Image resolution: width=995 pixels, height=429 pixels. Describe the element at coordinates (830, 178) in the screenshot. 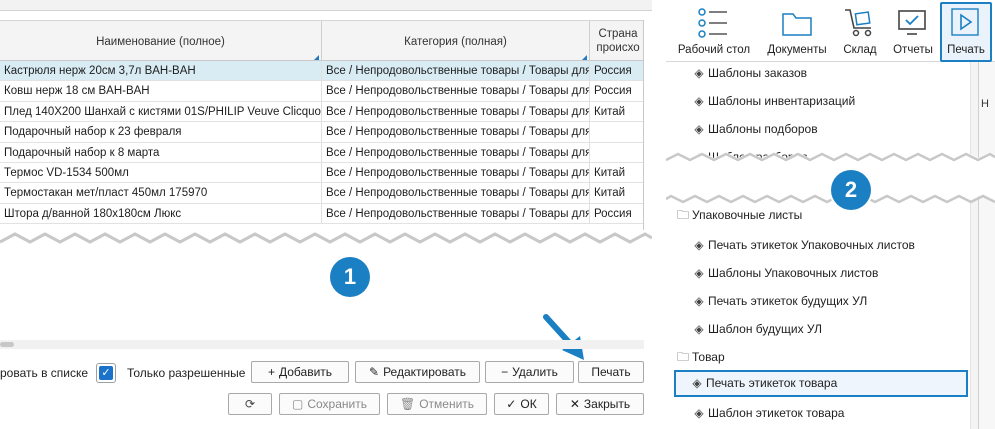

I see `torn-edge-right` at that location.